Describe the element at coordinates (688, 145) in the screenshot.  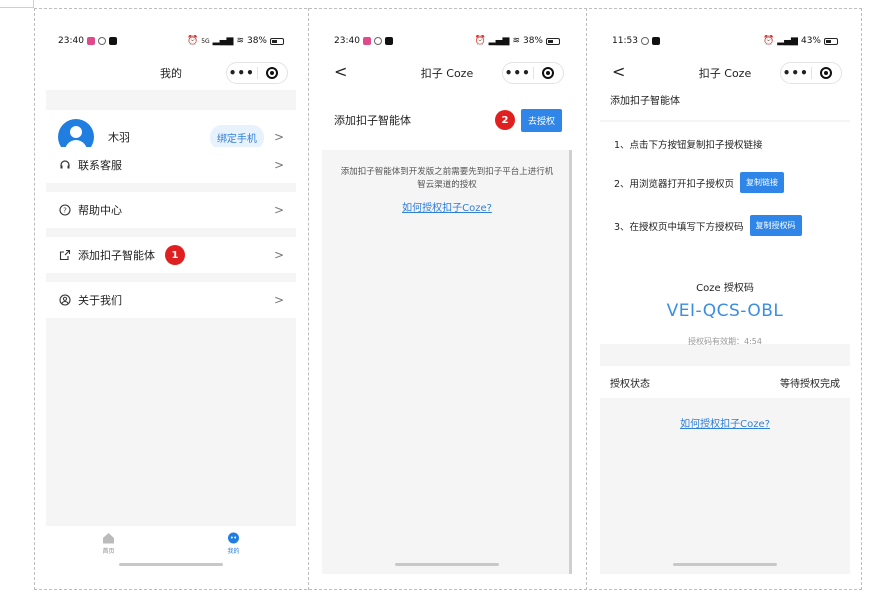
I see `step-1: 1、点击下方按钮复制扣子授权链接` at that location.